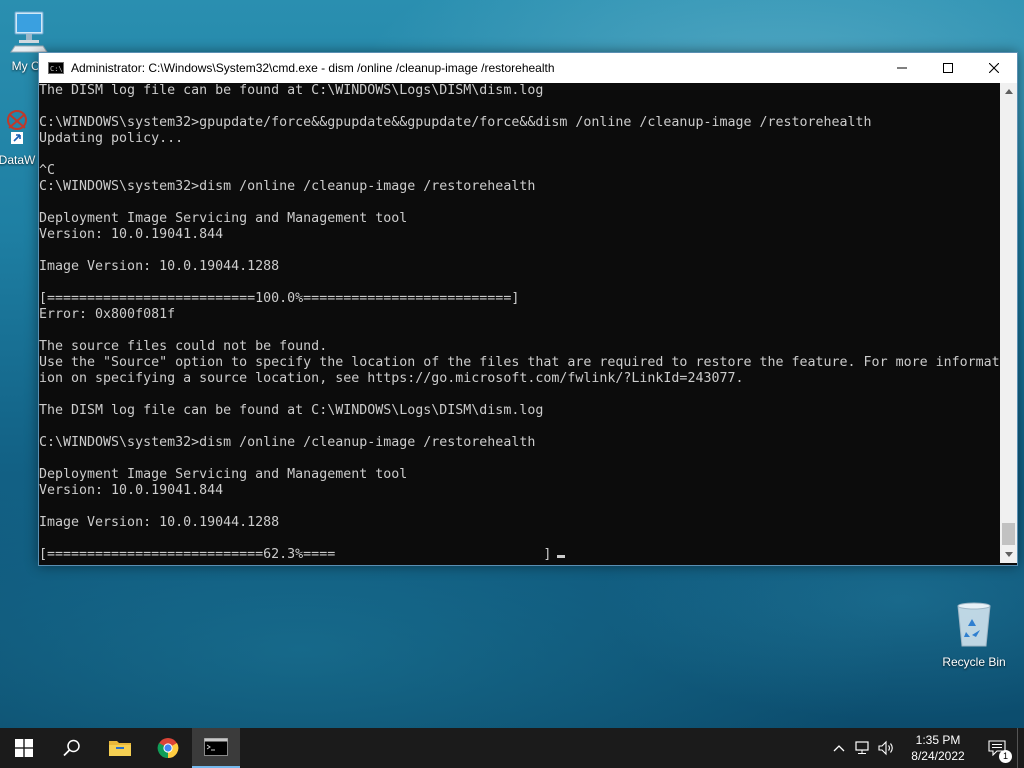 Image resolution: width=1024 pixels, height=768 pixels. What do you see at coordinates (938, 756) in the screenshot?
I see `clock-date: 8/24/2022` at bounding box center [938, 756].